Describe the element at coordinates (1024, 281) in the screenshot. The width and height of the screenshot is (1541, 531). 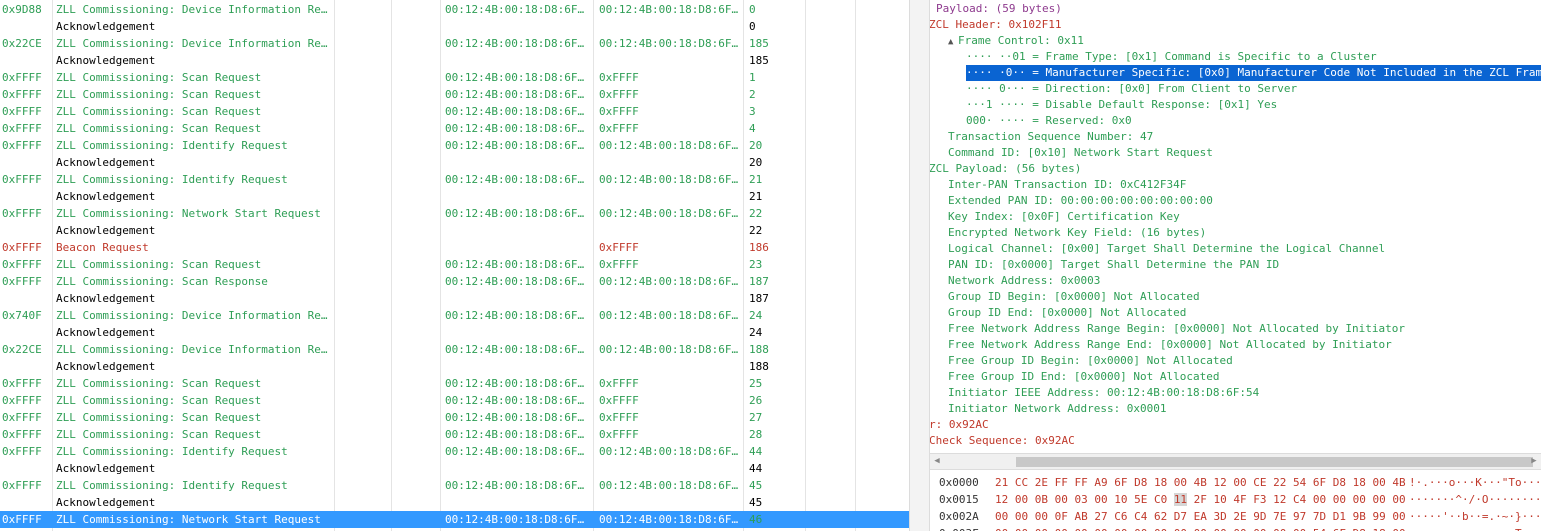
I see `tree-item: Network Address: 0x0003` at that location.